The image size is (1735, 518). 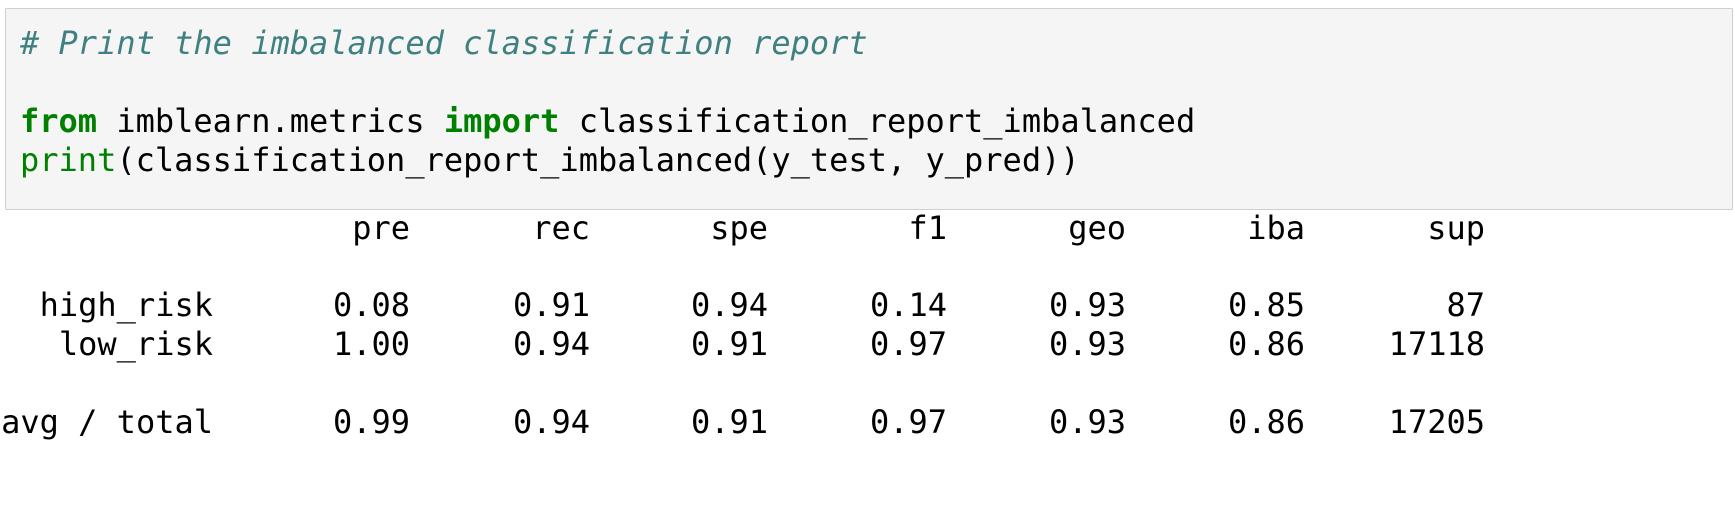 What do you see at coordinates (270, 121) in the screenshot?
I see `module-name: imblearn.metrics` at bounding box center [270, 121].